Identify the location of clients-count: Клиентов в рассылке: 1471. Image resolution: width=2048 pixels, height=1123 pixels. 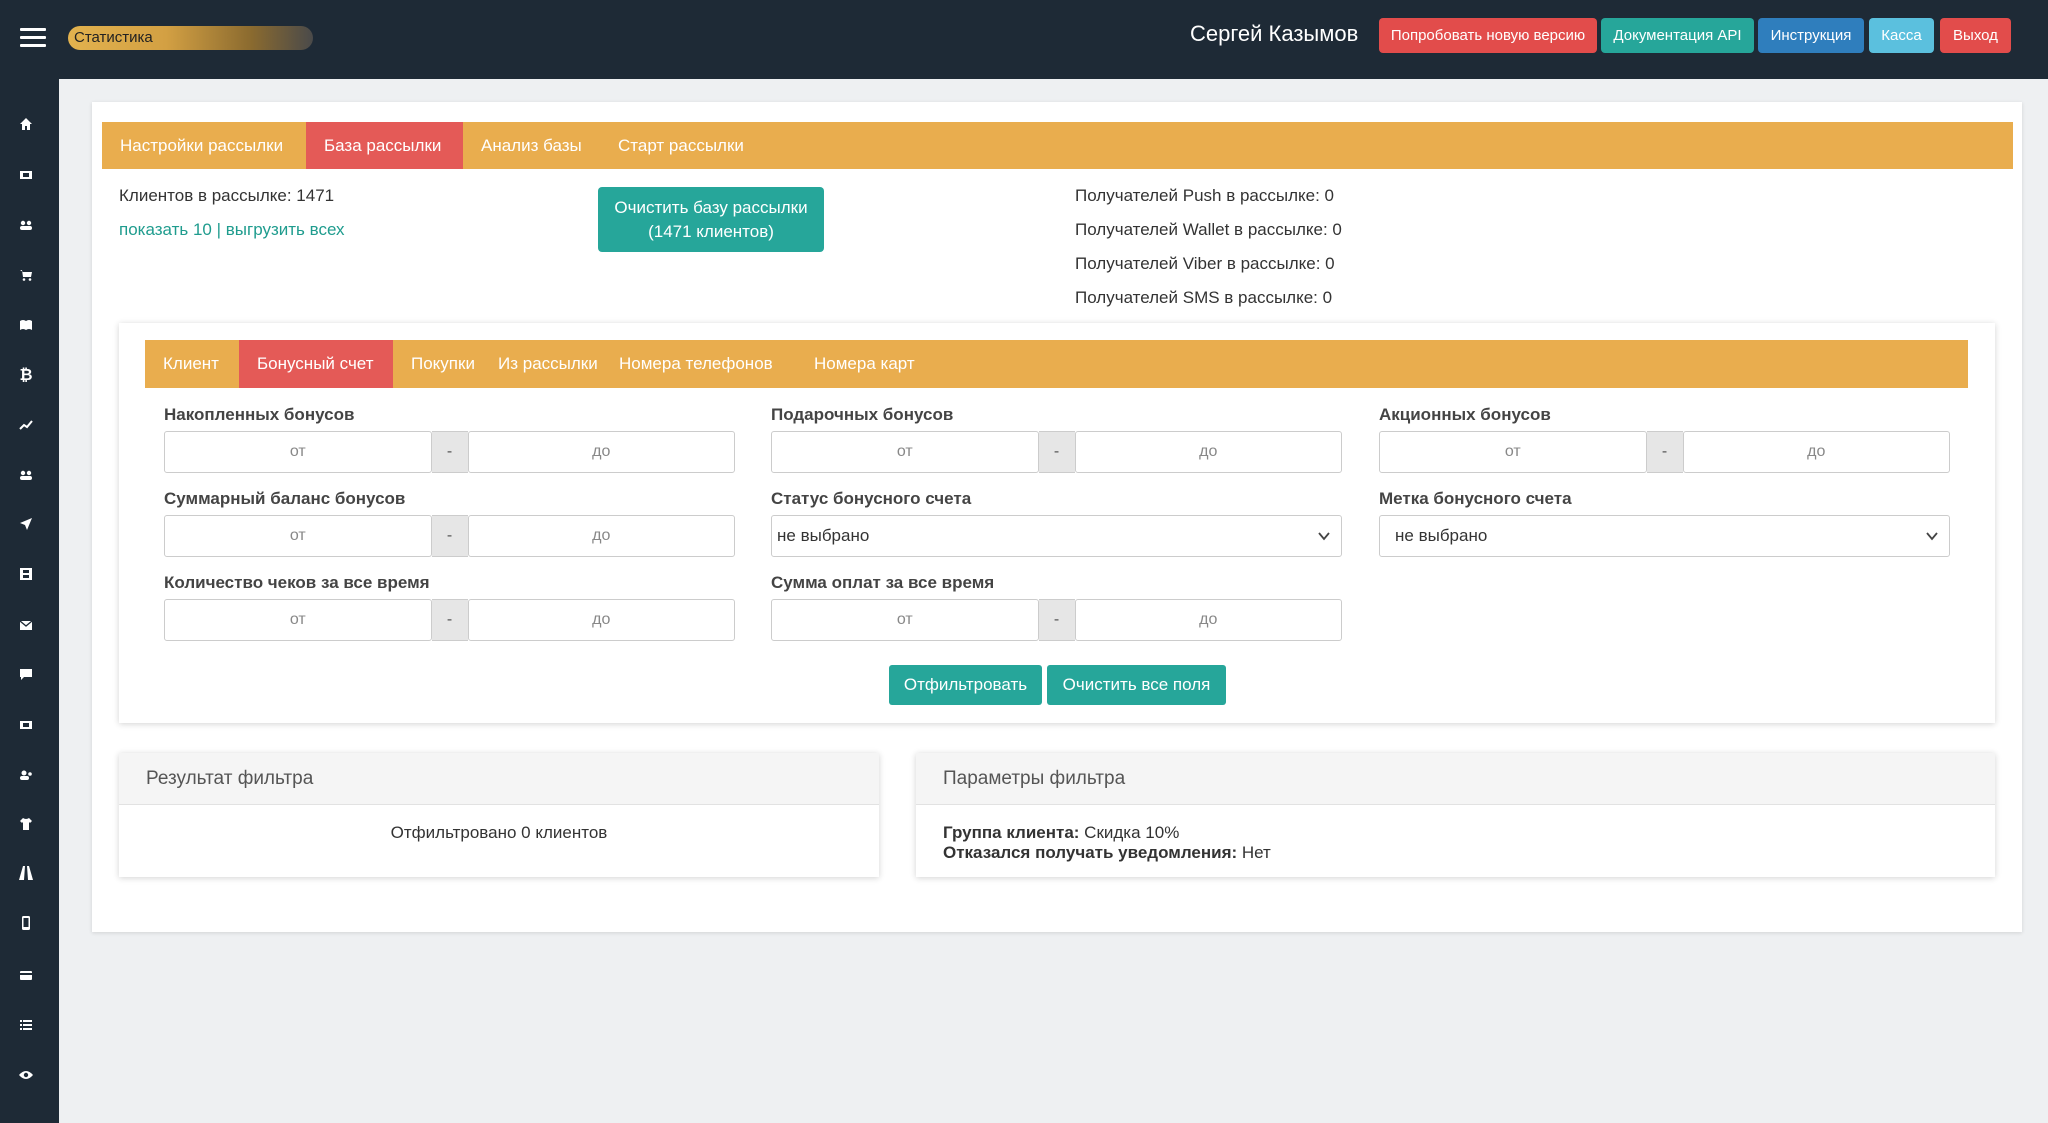
(227, 195).